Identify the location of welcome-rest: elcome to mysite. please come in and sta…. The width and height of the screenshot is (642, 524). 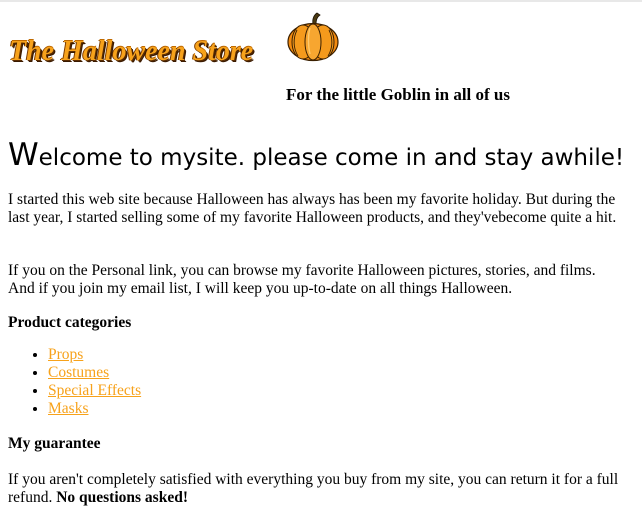
(331, 158).